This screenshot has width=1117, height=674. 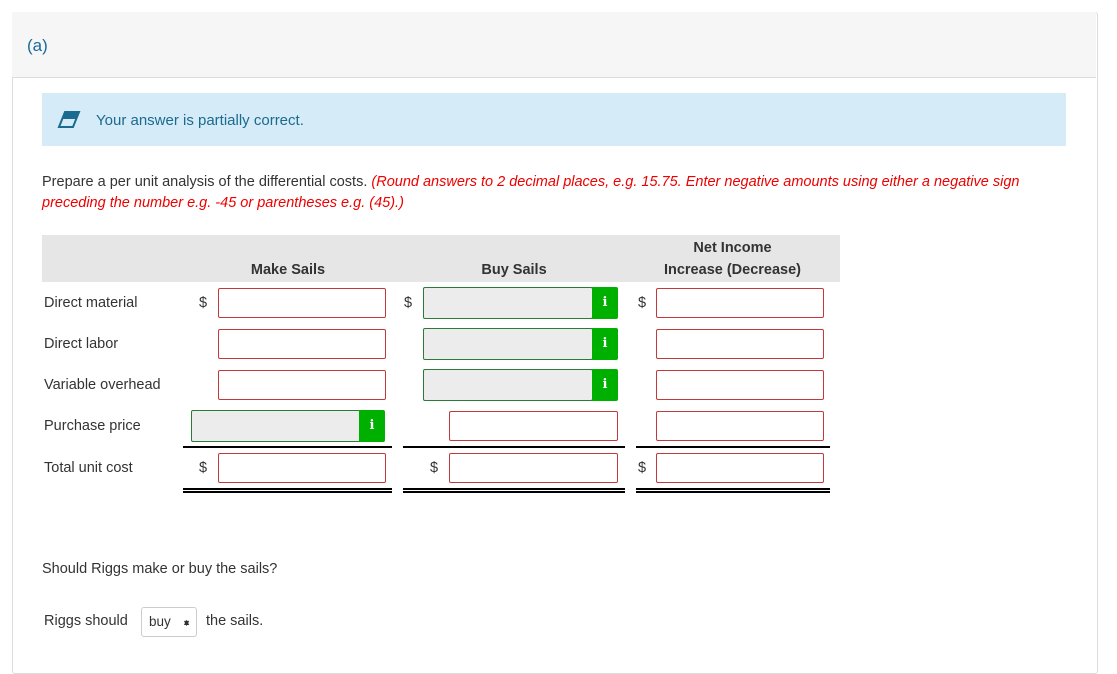 What do you see at coordinates (276, 426) in the screenshot?
I see `make-purchase-price-input` at bounding box center [276, 426].